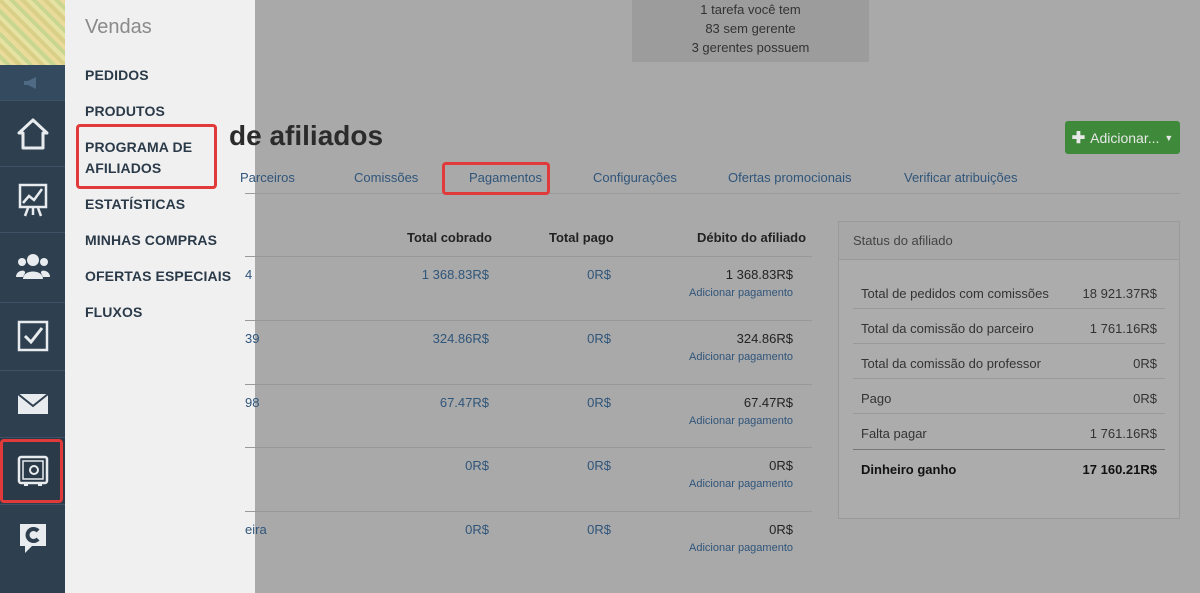 The image size is (1200, 593). What do you see at coordinates (32, 32) in the screenshot?
I see `logo` at bounding box center [32, 32].